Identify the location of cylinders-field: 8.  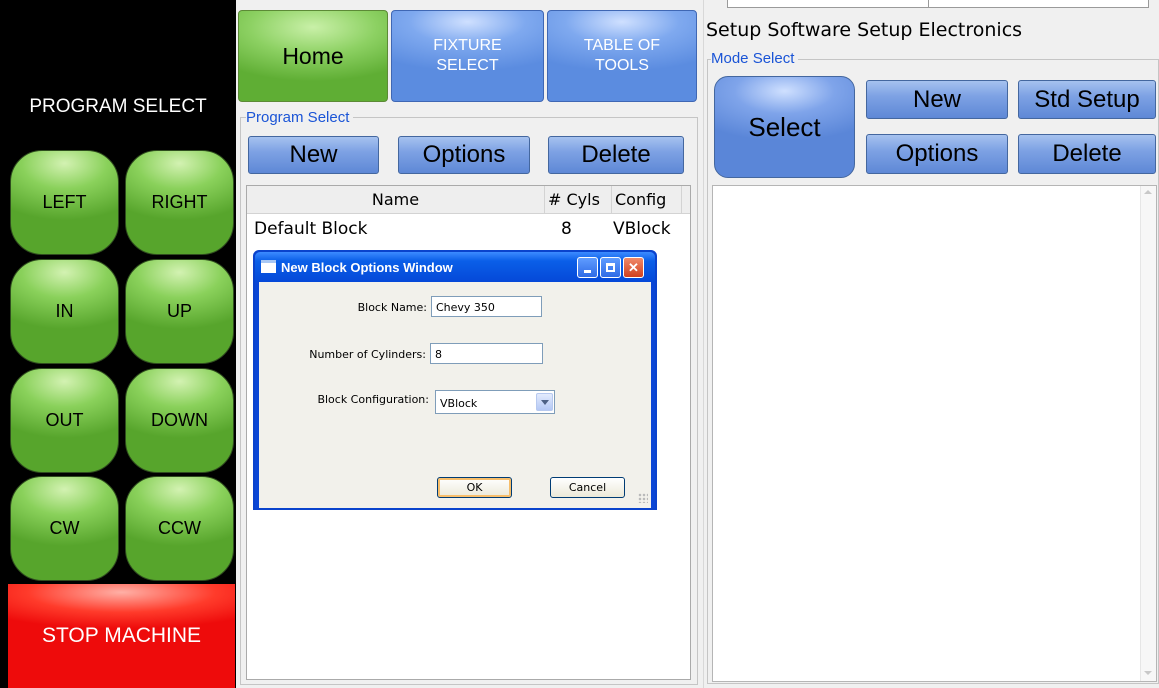
(486, 353).